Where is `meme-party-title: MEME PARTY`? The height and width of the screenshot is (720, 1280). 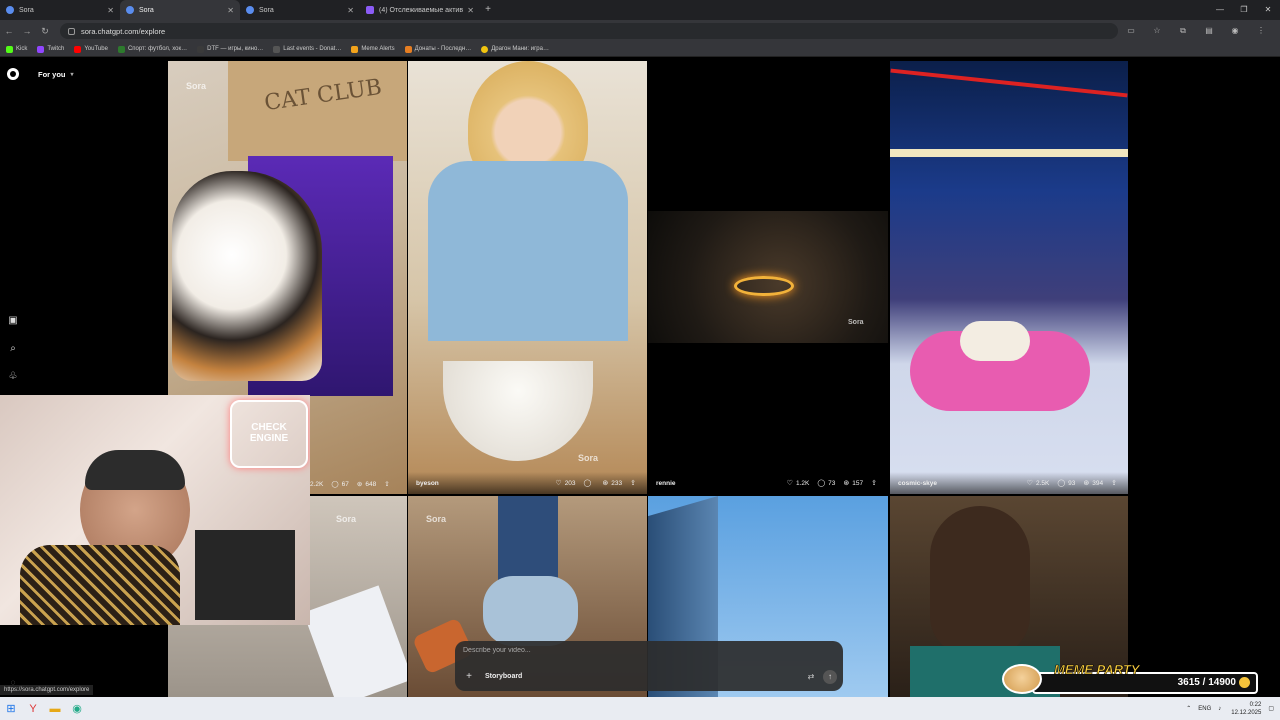
meme-party-title: MEME PARTY is located at coordinates (1097, 670).